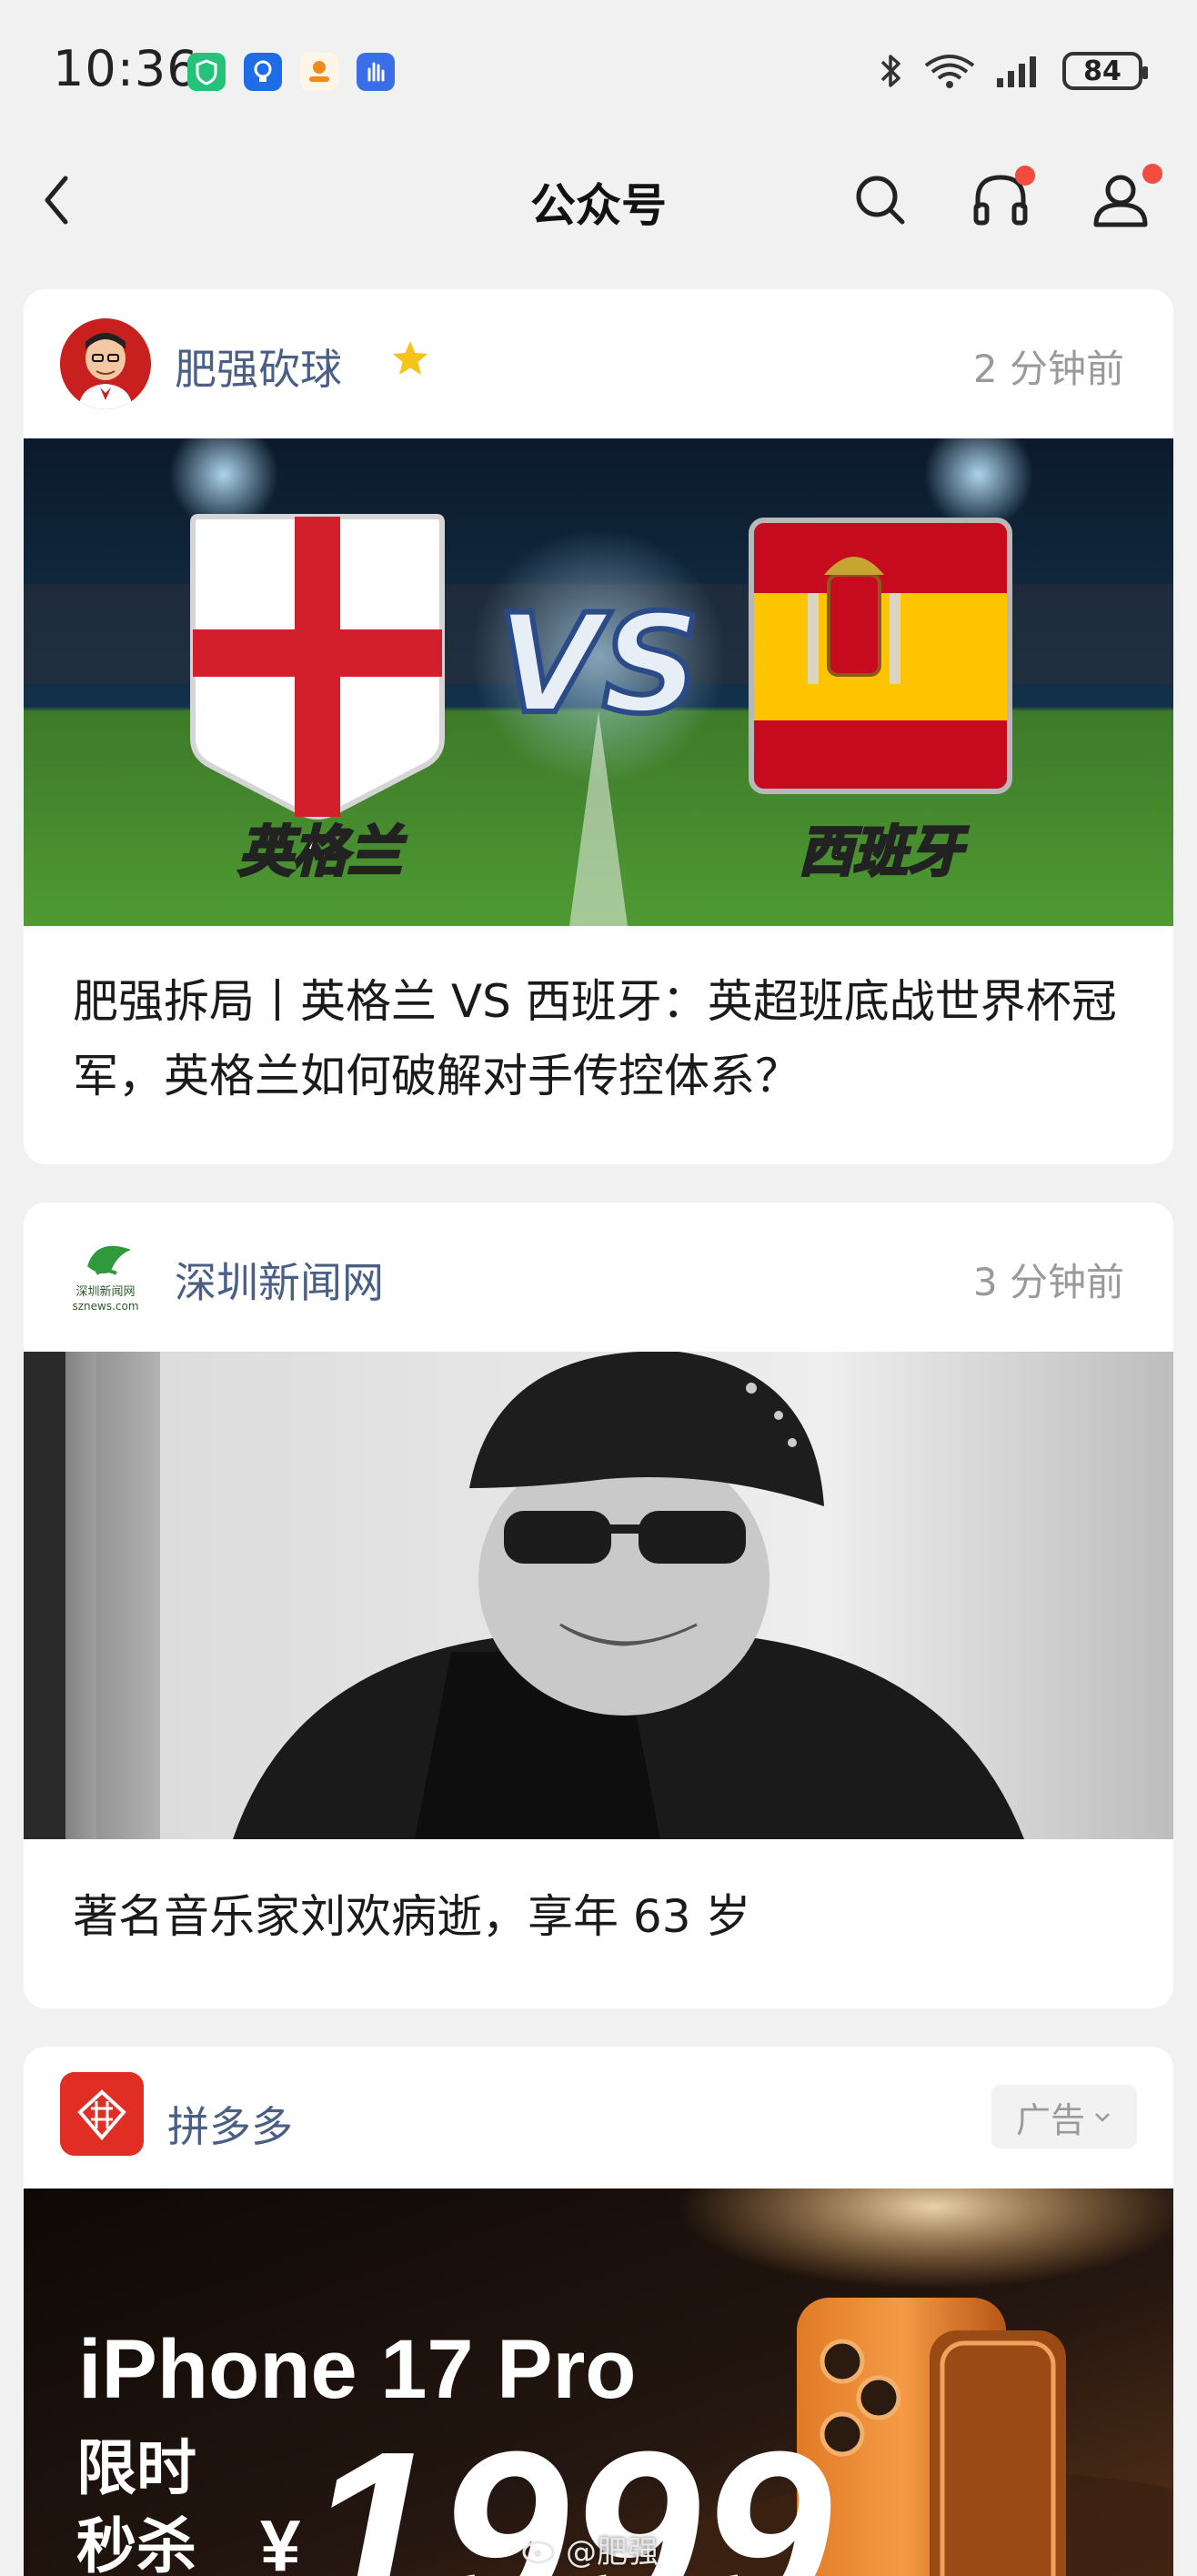 The height and width of the screenshot is (2576, 1197). I want to click on source-name: 深圳新闻网, so click(279, 1280).